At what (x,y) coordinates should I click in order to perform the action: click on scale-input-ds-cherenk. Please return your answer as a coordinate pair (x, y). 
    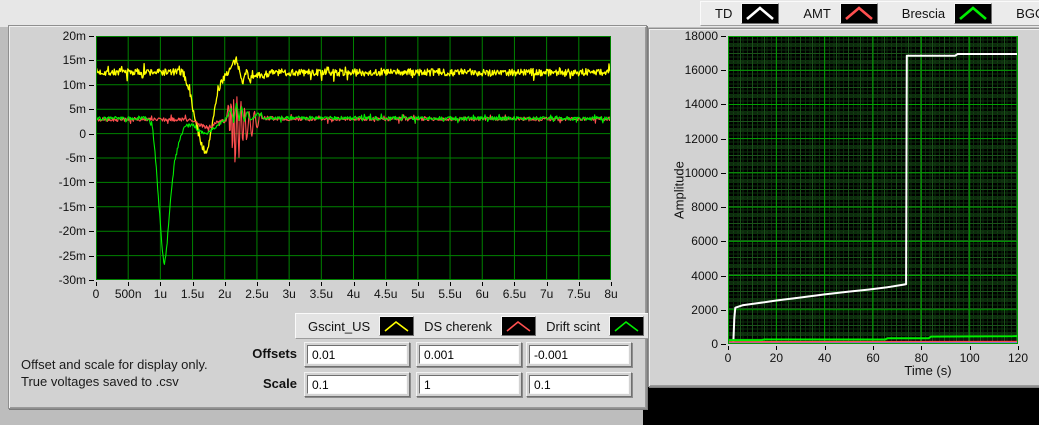
    Looking at the image, I should click on (469, 384).